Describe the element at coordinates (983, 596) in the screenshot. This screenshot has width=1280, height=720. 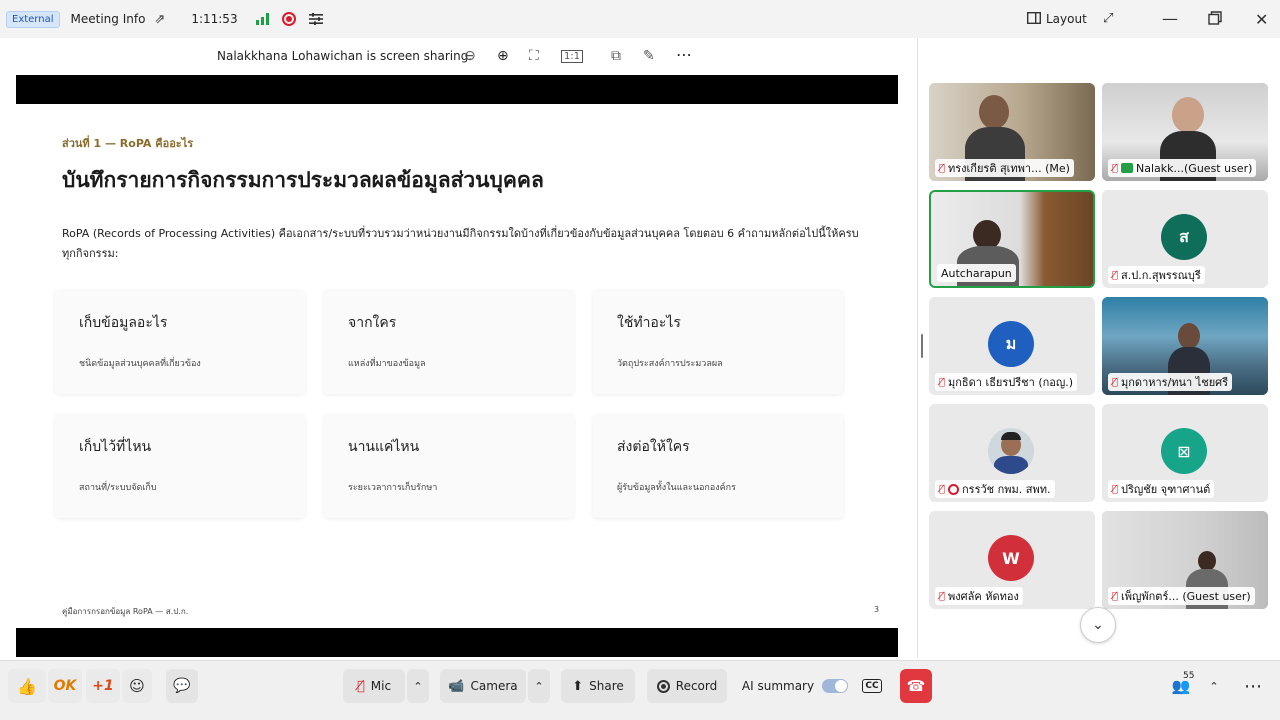
I see `participant-name: พงศลัค หัดทอง` at that location.